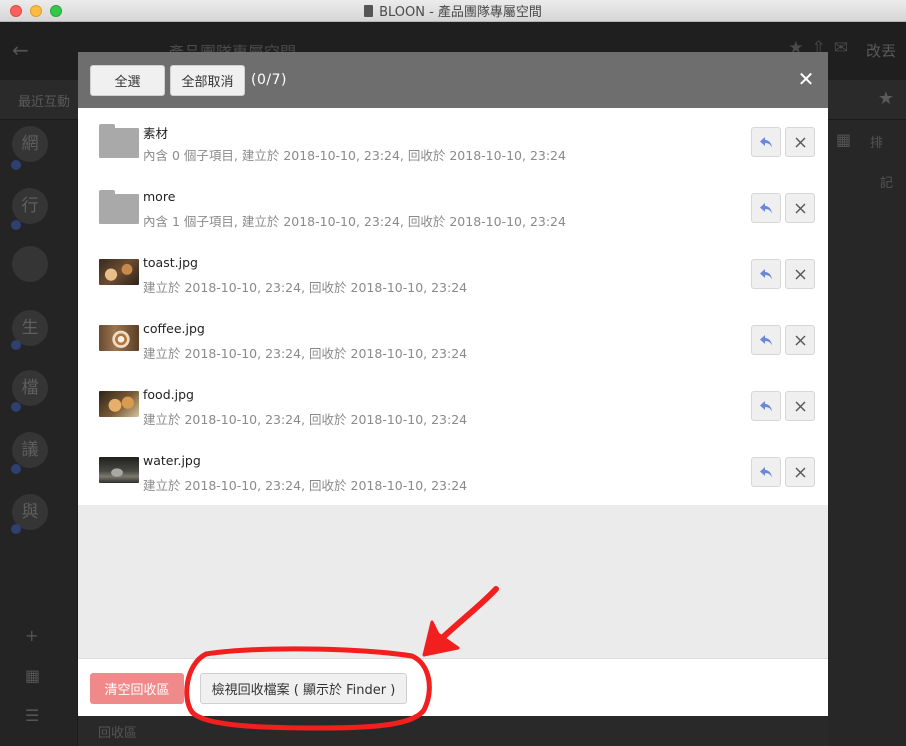 The image size is (906, 746). What do you see at coordinates (30, 388) in the screenshot?
I see `rail-avatar: 檔` at bounding box center [30, 388].